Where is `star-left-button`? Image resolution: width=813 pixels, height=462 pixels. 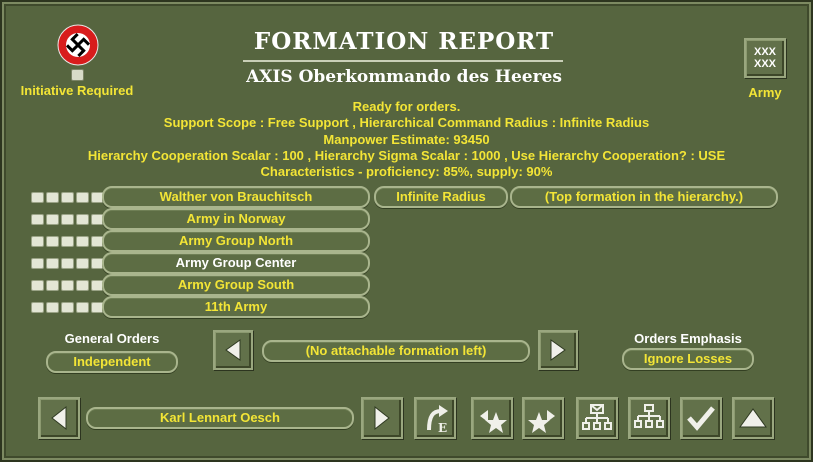
star-left-button is located at coordinates (492, 418).